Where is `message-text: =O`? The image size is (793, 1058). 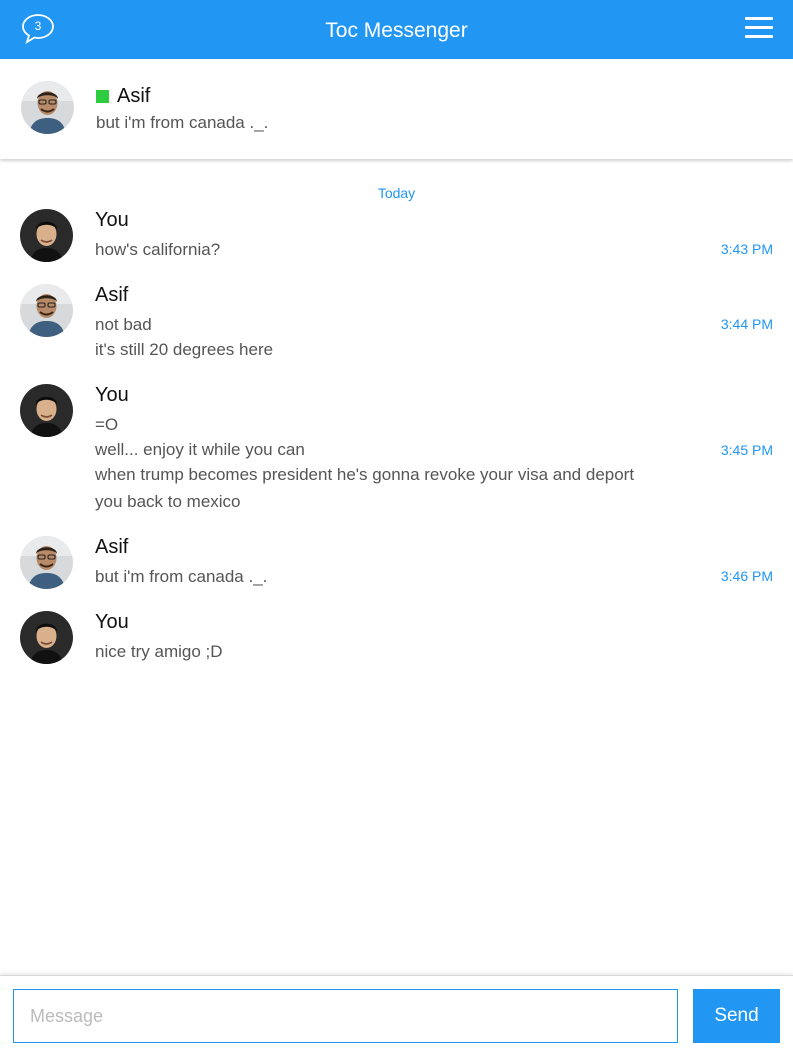
message-text: =O is located at coordinates (107, 424).